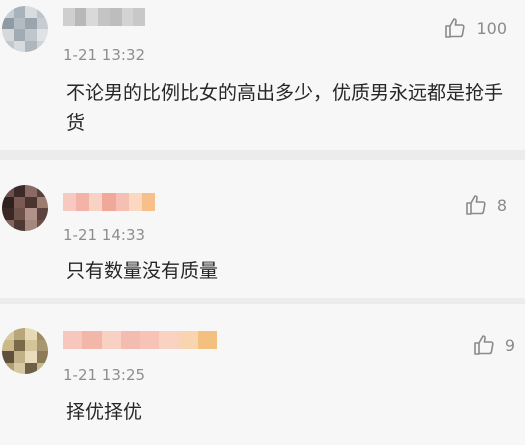 The image size is (525, 445). I want to click on like-button: 8, so click(485, 205).